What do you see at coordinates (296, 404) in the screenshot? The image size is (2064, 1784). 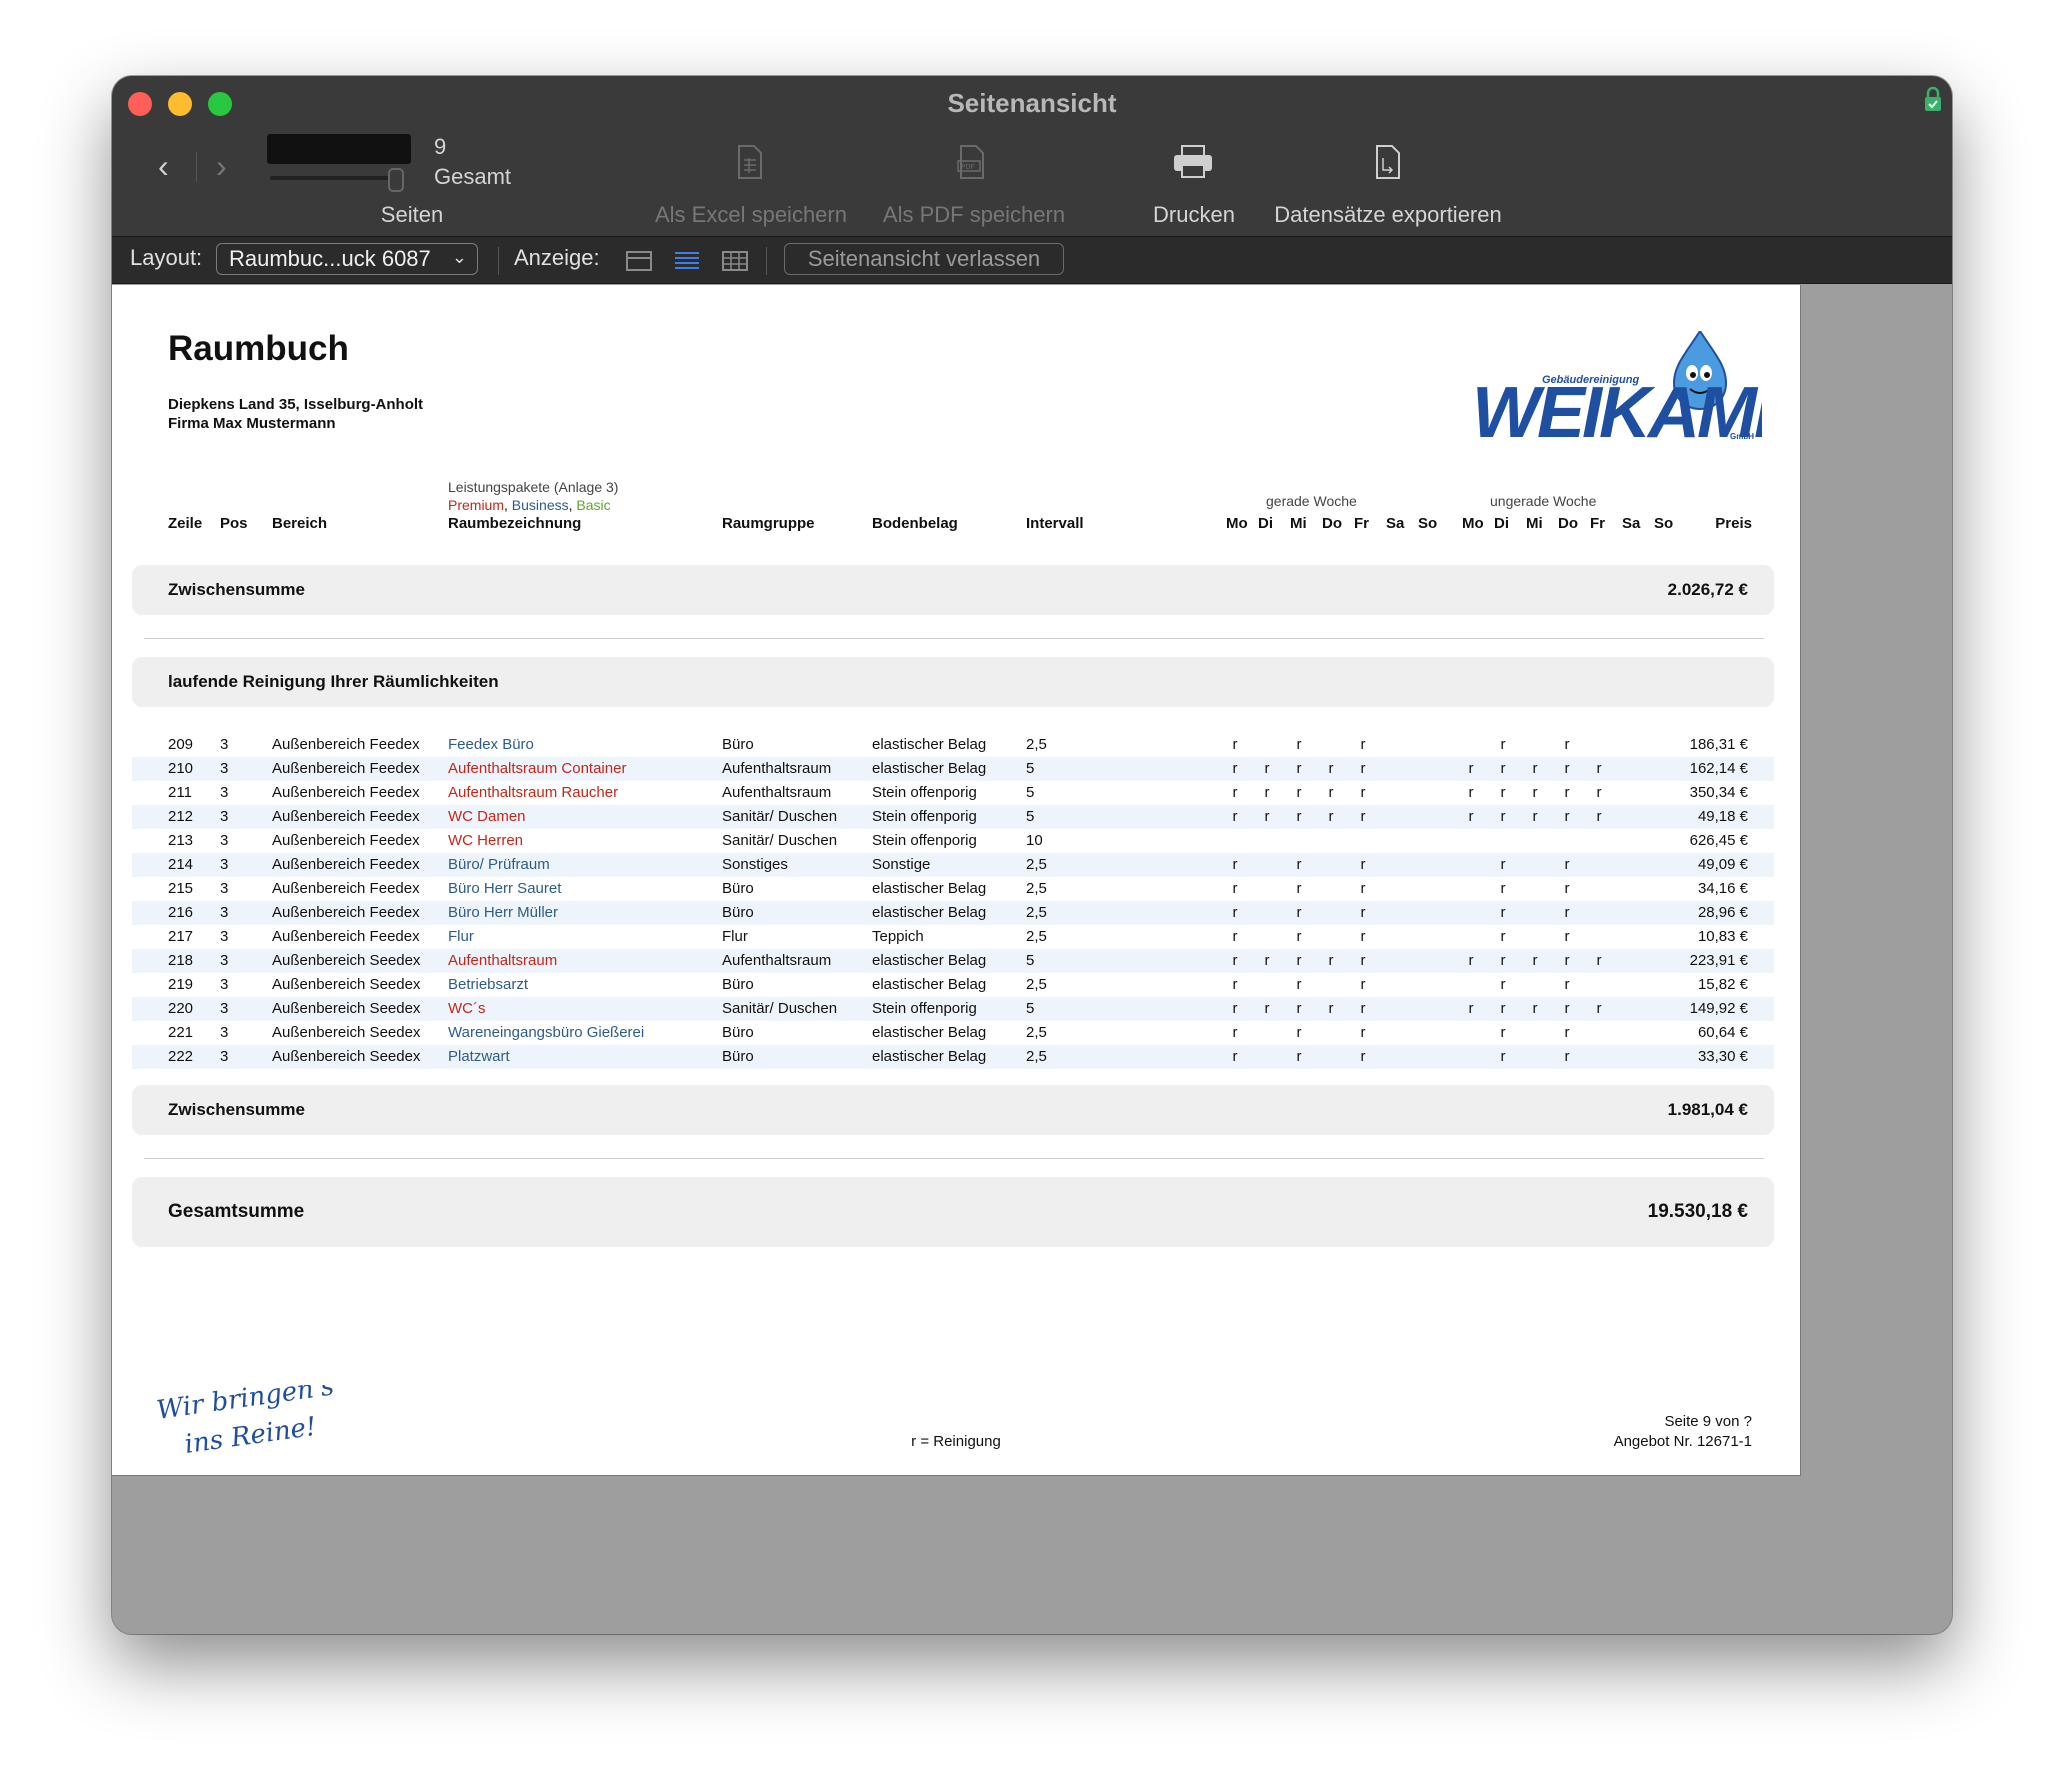 I see `report-address: Diepkens Land 35, Isselburg-Anholt` at bounding box center [296, 404].